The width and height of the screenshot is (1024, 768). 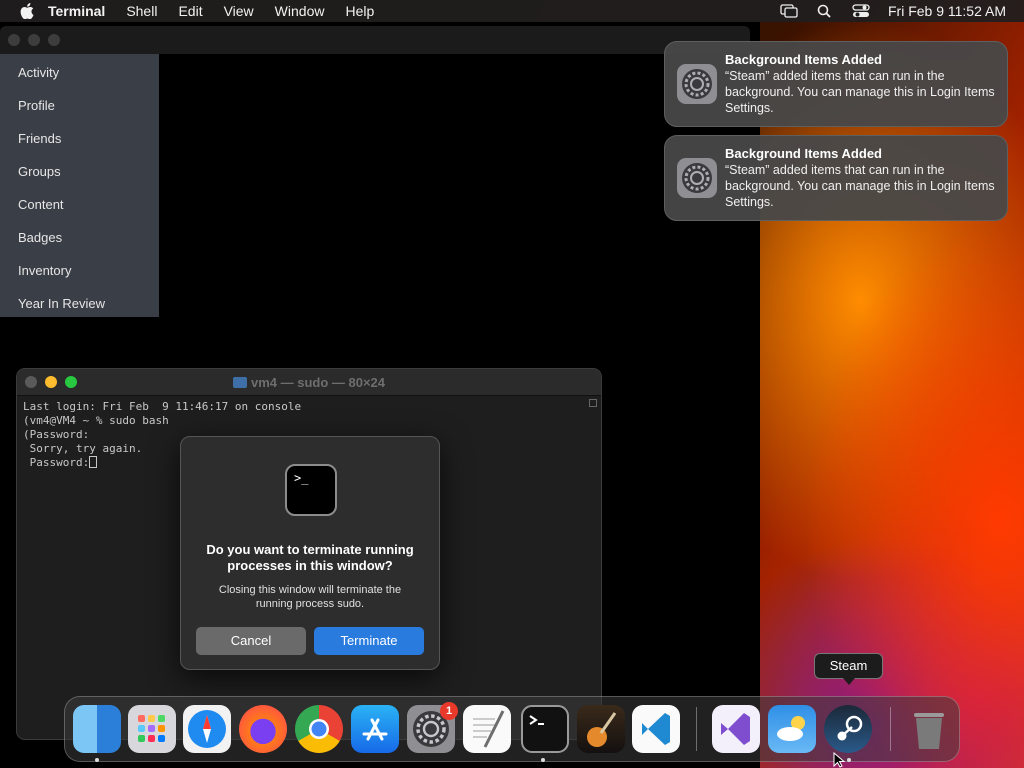 What do you see at coordinates (311, 490) in the screenshot?
I see `terminal-app-icon: >_` at bounding box center [311, 490].